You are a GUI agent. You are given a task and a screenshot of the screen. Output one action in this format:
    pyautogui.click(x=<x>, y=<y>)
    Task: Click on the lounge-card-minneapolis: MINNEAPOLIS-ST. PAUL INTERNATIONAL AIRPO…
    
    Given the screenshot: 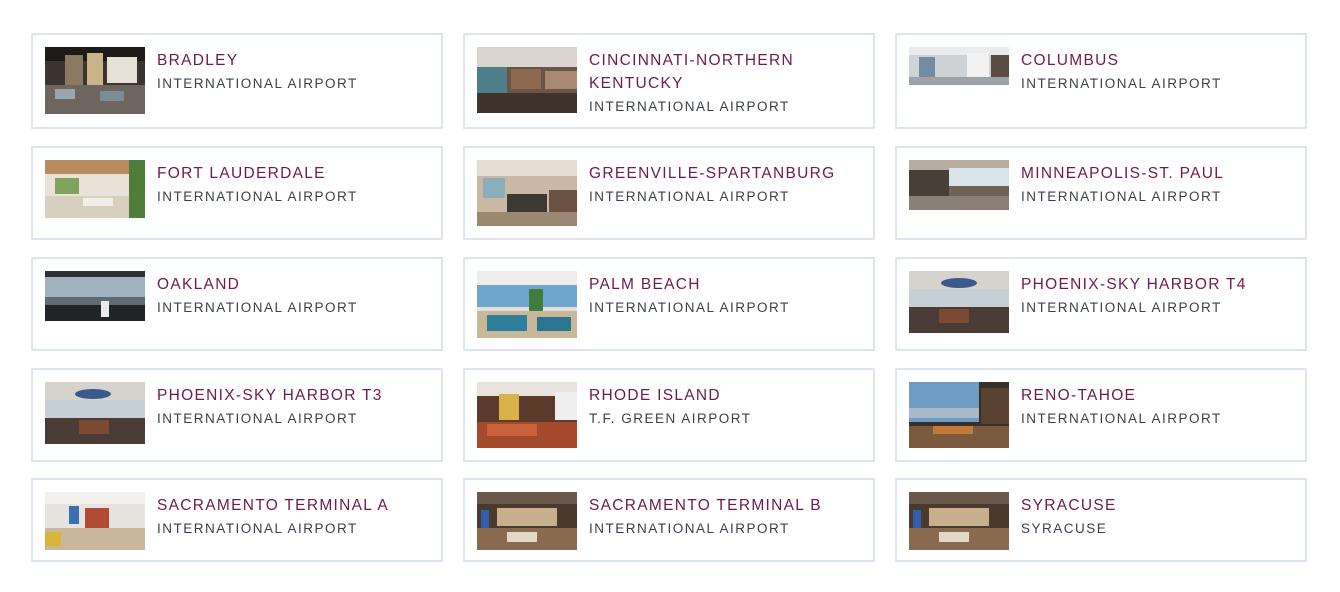 What is the action you would take?
    pyautogui.click(x=1101, y=193)
    